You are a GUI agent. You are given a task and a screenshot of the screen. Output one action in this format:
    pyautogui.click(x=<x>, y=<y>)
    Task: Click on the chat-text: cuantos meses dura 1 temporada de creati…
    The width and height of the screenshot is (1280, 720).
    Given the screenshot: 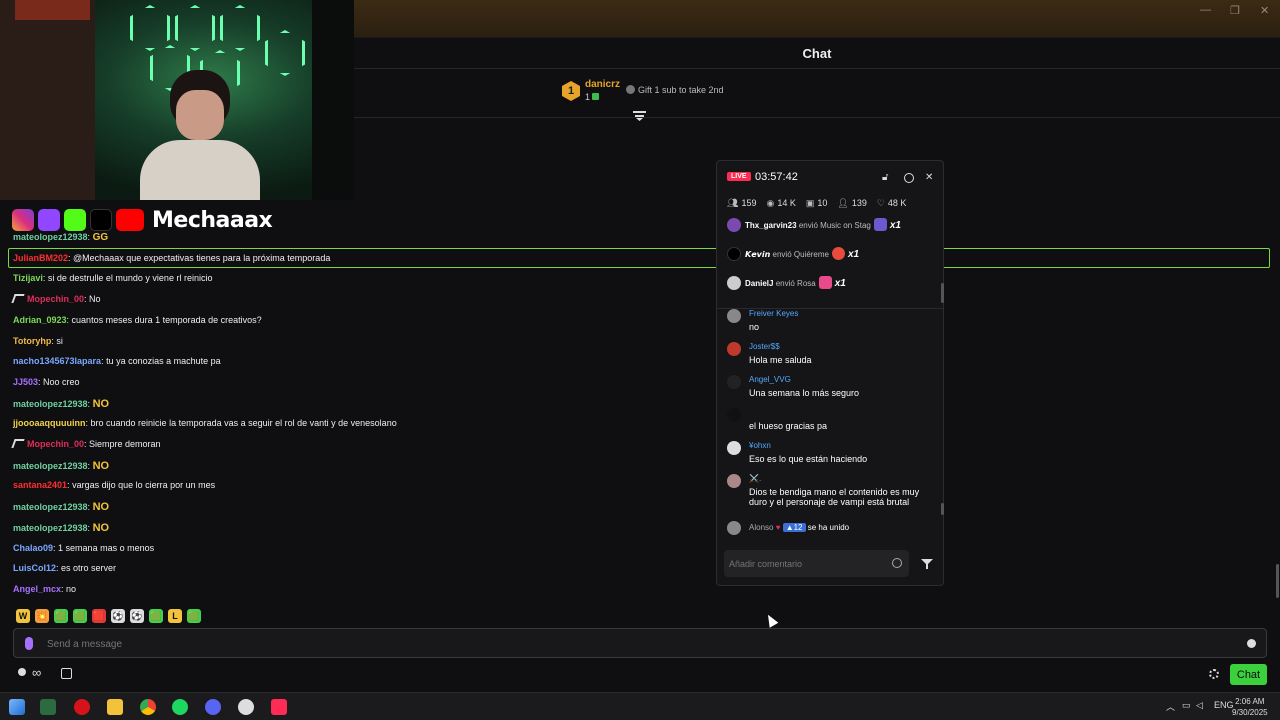 What is the action you would take?
    pyautogui.click(x=166, y=319)
    